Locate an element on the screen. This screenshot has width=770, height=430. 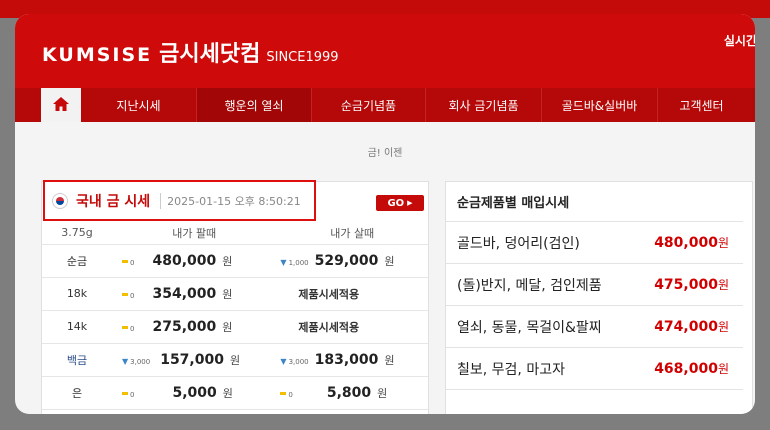
col-unit: 3.75g is located at coordinates (77, 233).